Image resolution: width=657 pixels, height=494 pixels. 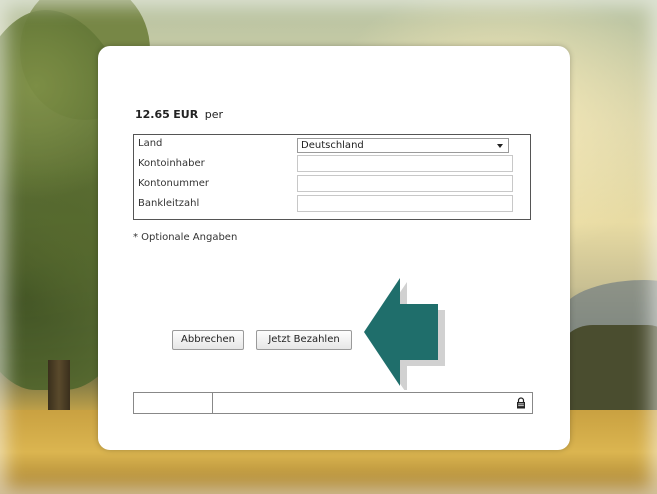 What do you see at coordinates (500, 146) in the screenshot?
I see `chevron-down-icon` at bounding box center [500, 146].